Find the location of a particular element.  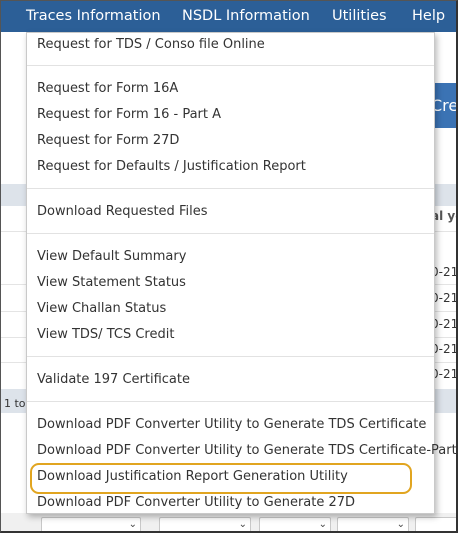

menu-utilities: Utilities is located at coordinates (359, 16).